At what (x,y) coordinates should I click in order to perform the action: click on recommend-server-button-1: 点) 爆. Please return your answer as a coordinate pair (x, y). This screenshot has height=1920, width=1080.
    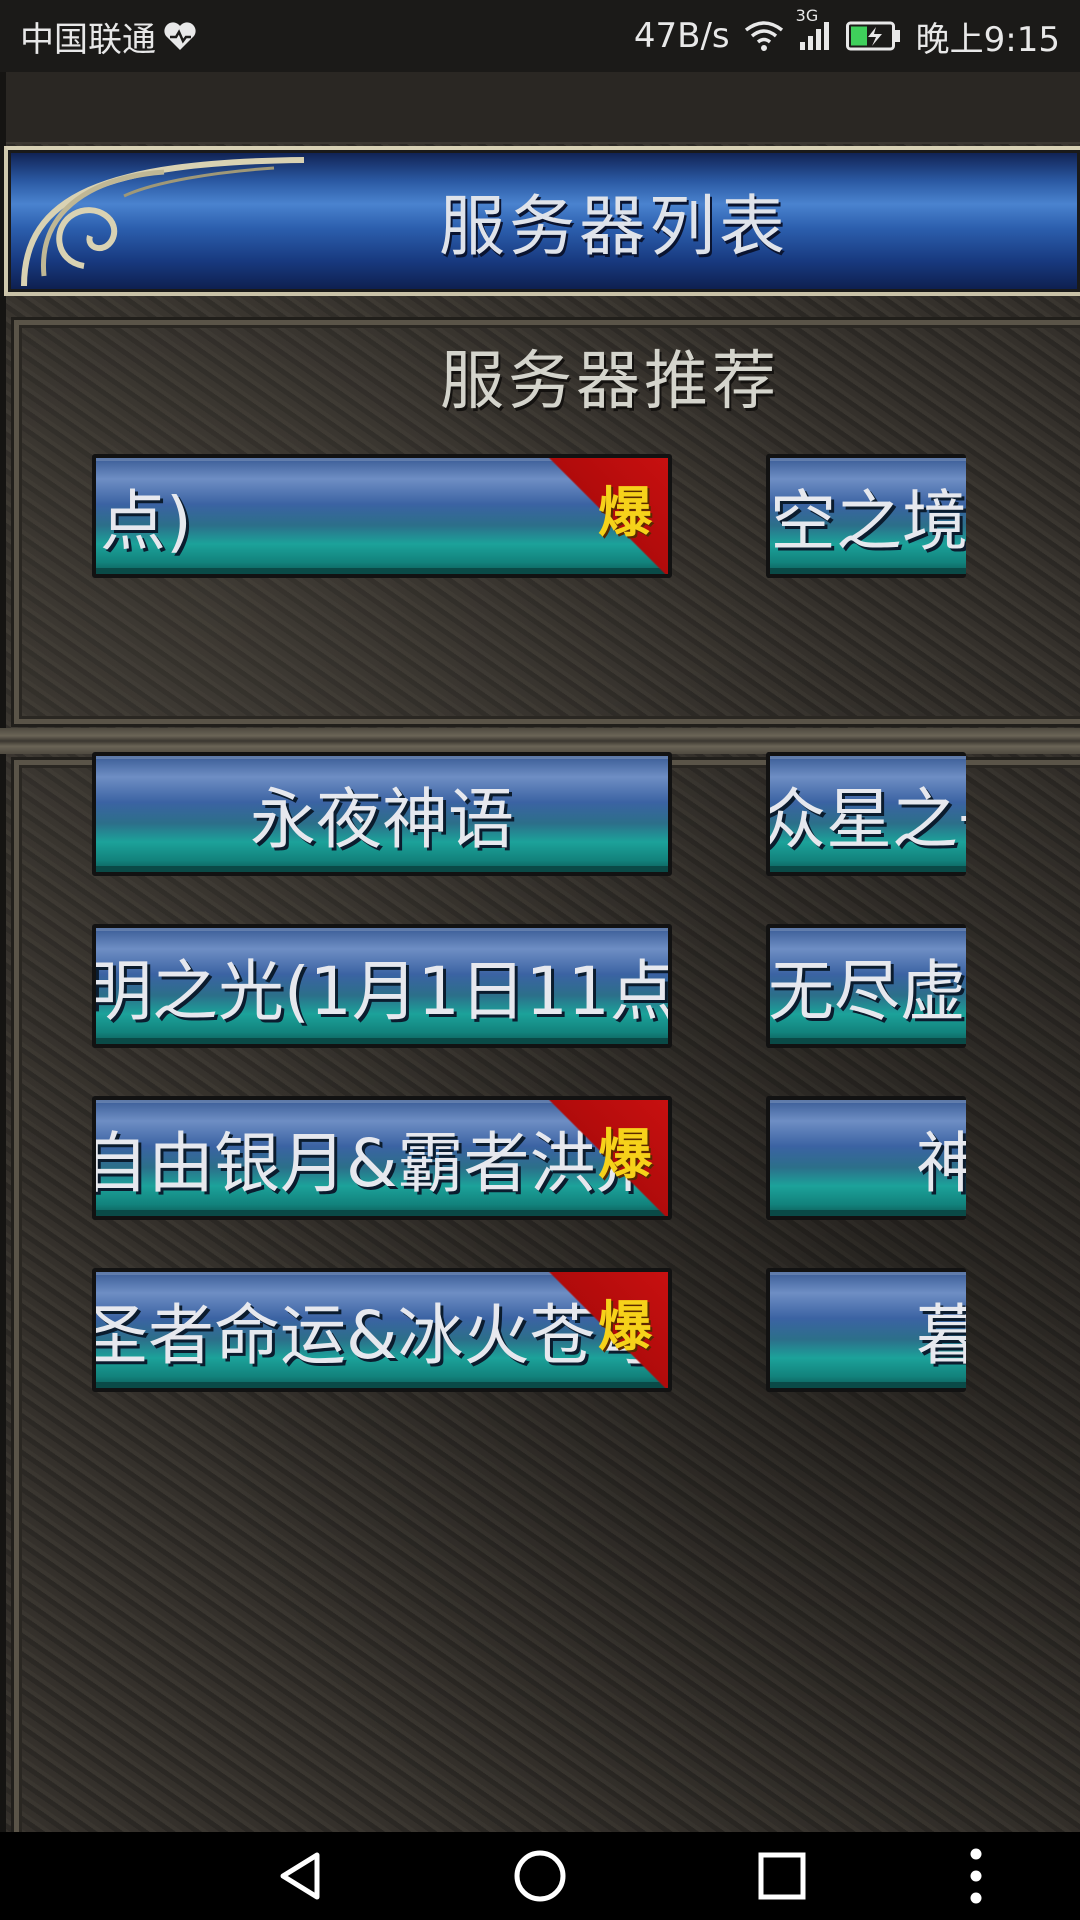
    Looking at the image, I should click on (382, 516).